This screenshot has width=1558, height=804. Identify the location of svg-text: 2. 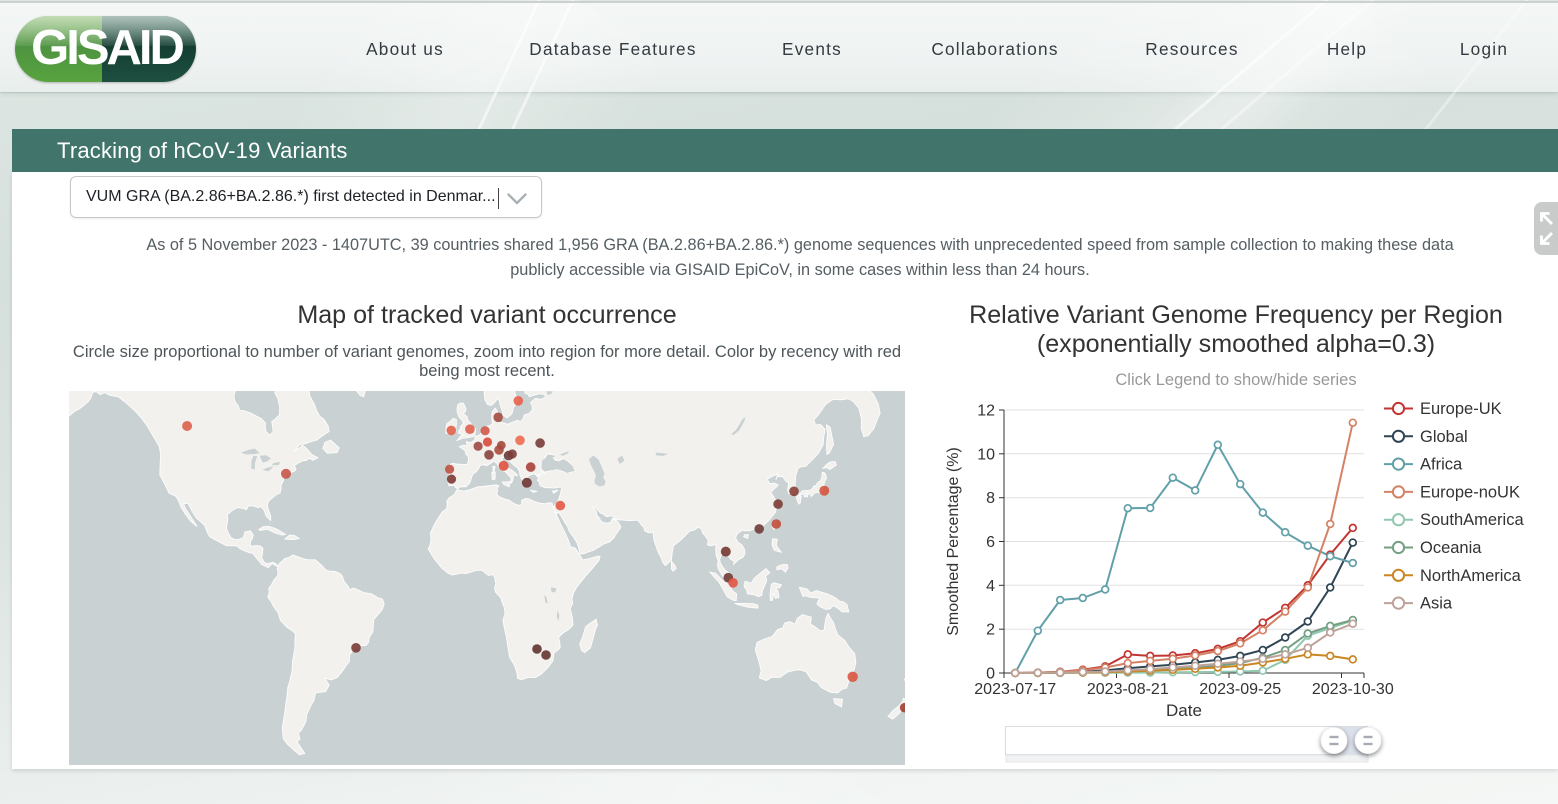
(990, 630).